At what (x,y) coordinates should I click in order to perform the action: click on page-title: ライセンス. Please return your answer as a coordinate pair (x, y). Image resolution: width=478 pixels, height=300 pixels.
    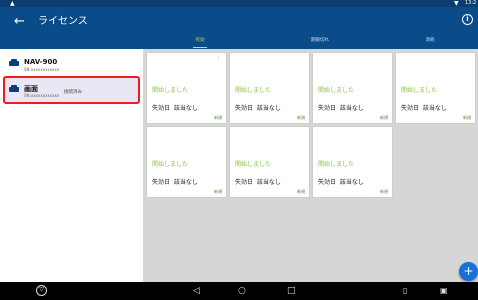
    Looking at the image, I should click on (63, 21).